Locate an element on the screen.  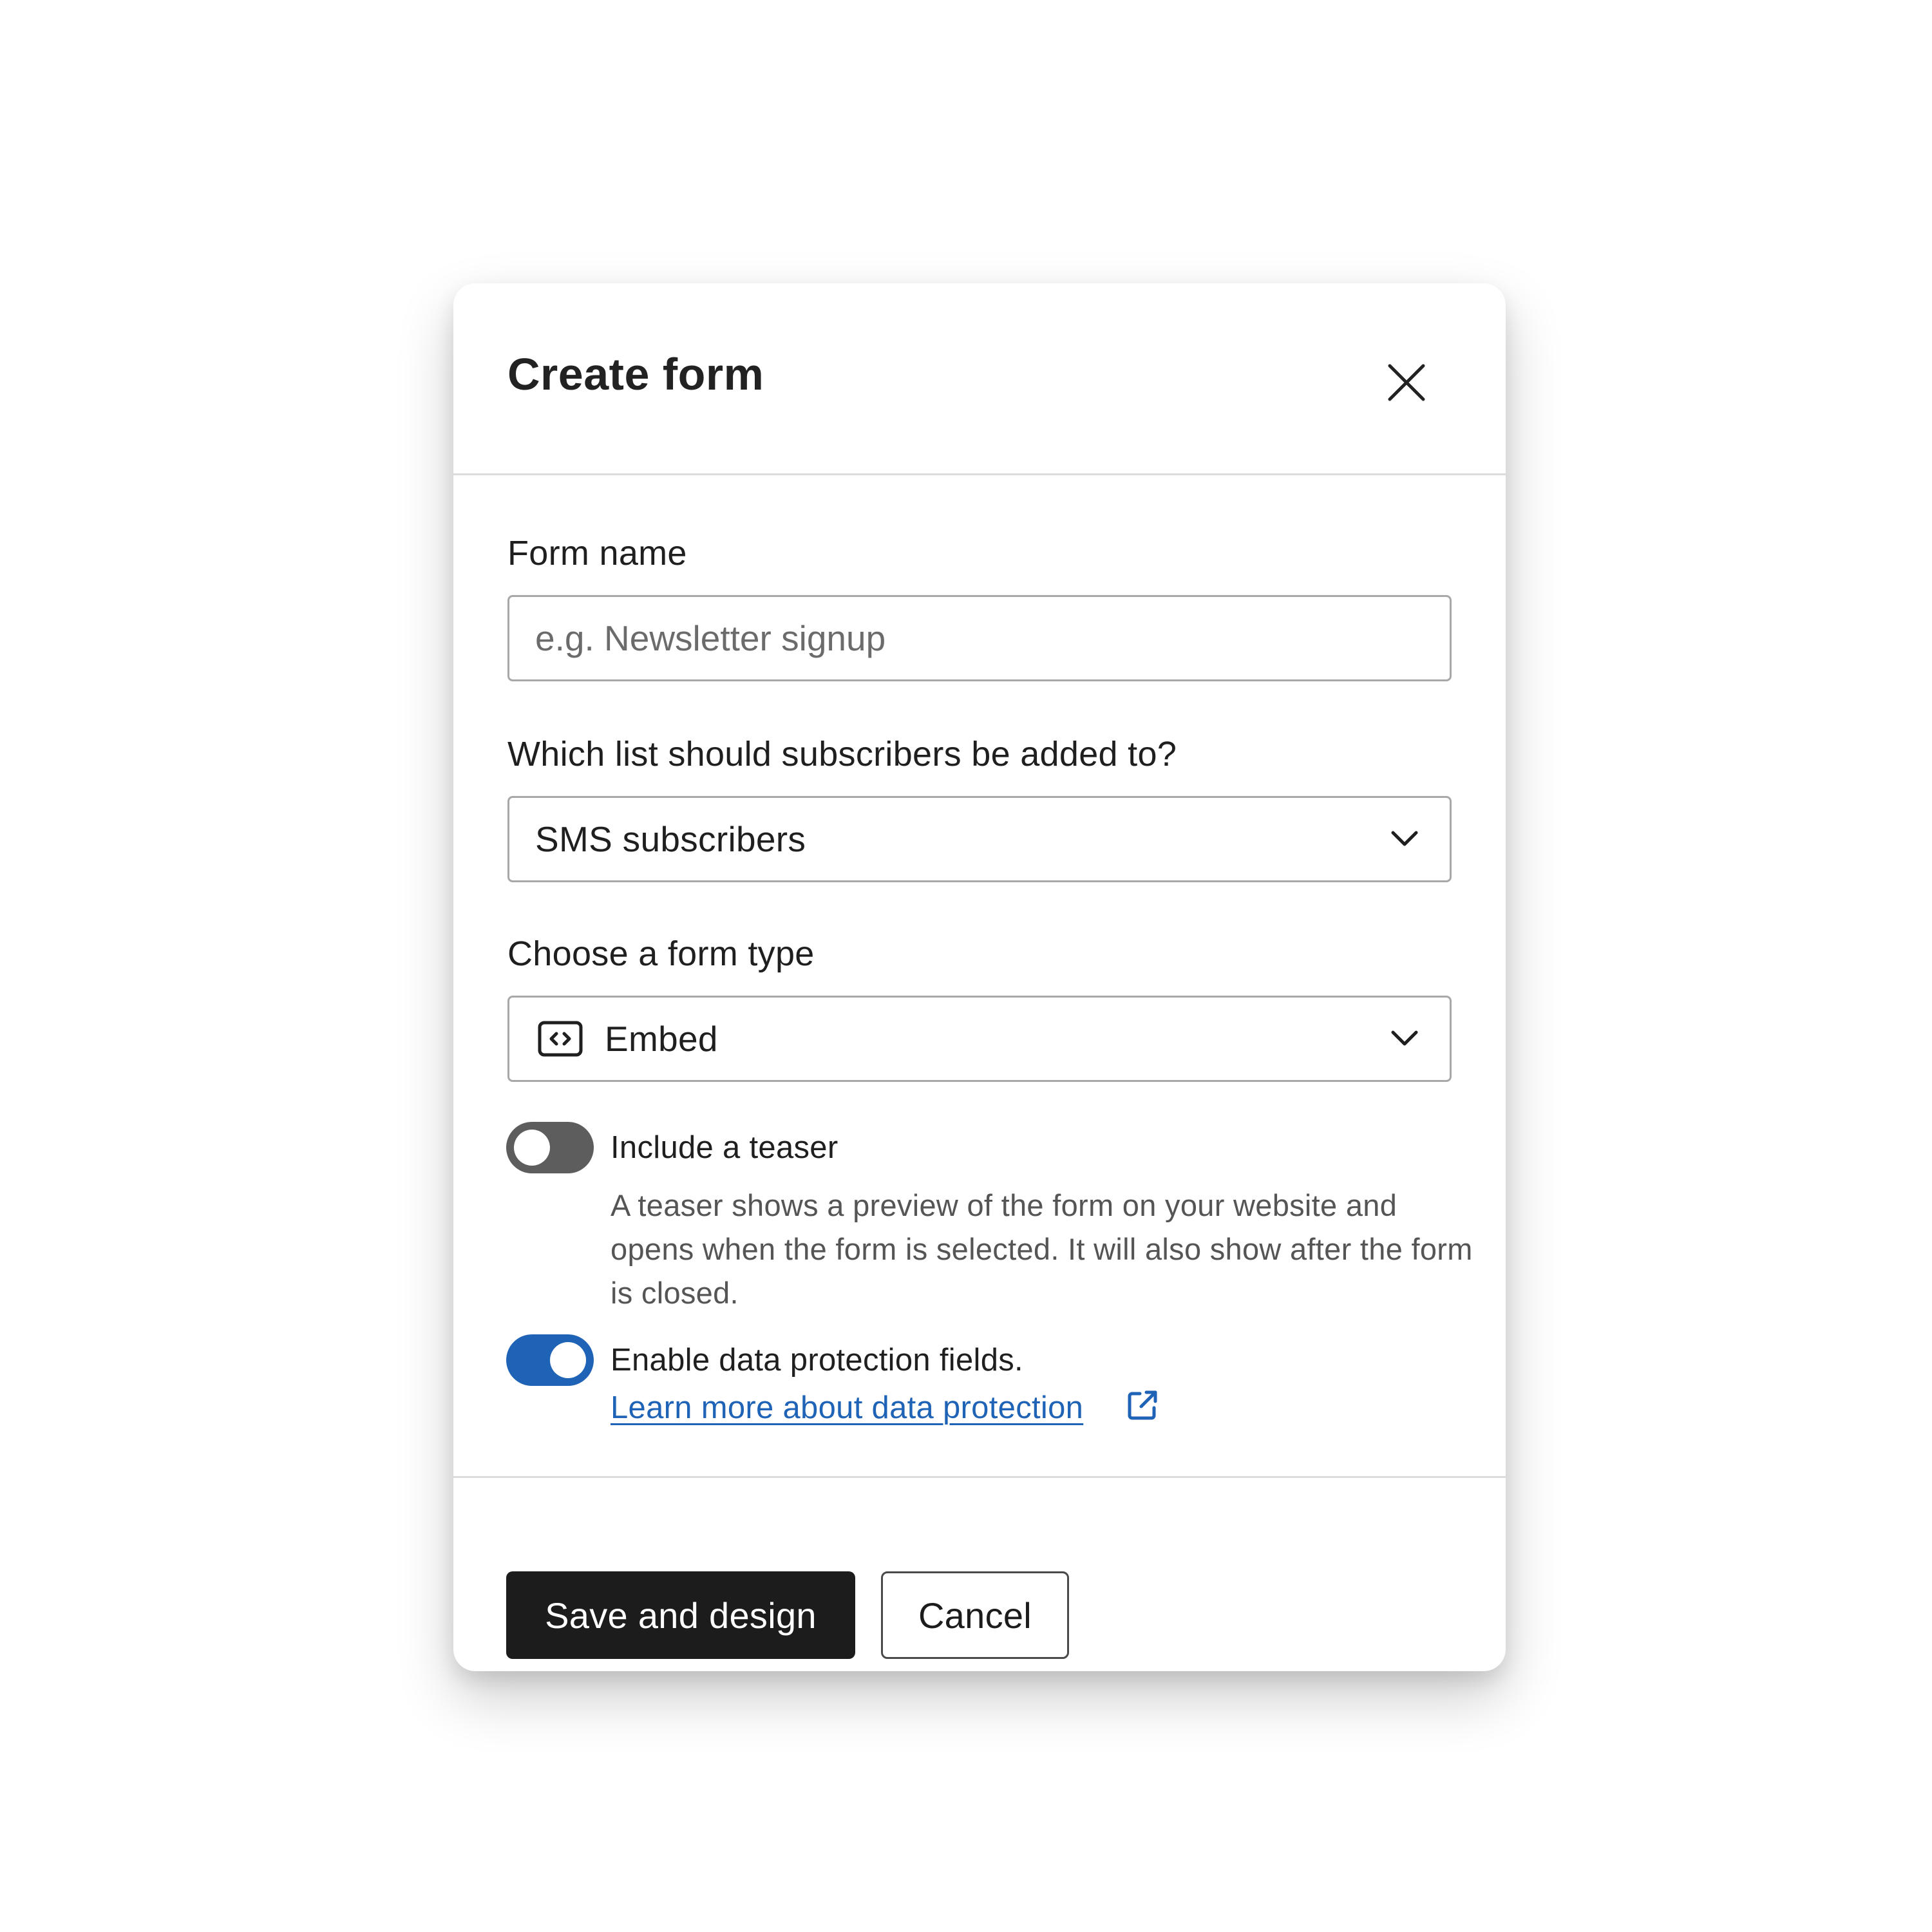
form-type-value: Embed is located at coordinates (661, 1039).